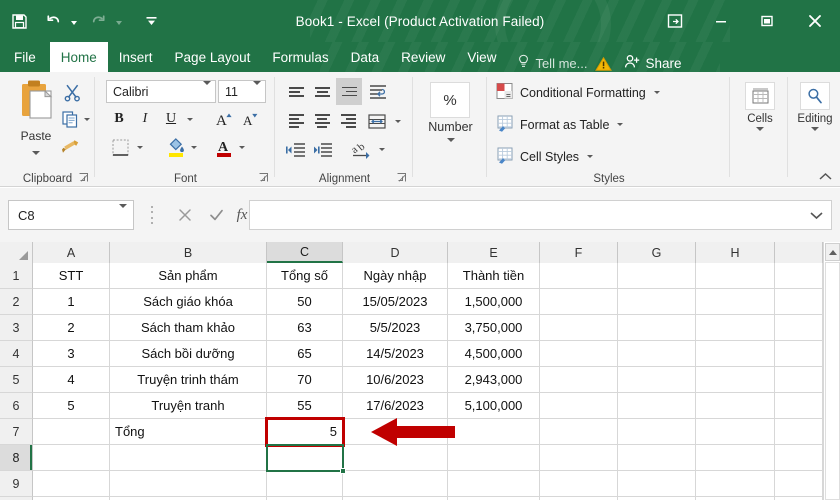  Describe the element at coordinates (152, 215) in the screenshot. I see `formula-bar-grip` at that location.